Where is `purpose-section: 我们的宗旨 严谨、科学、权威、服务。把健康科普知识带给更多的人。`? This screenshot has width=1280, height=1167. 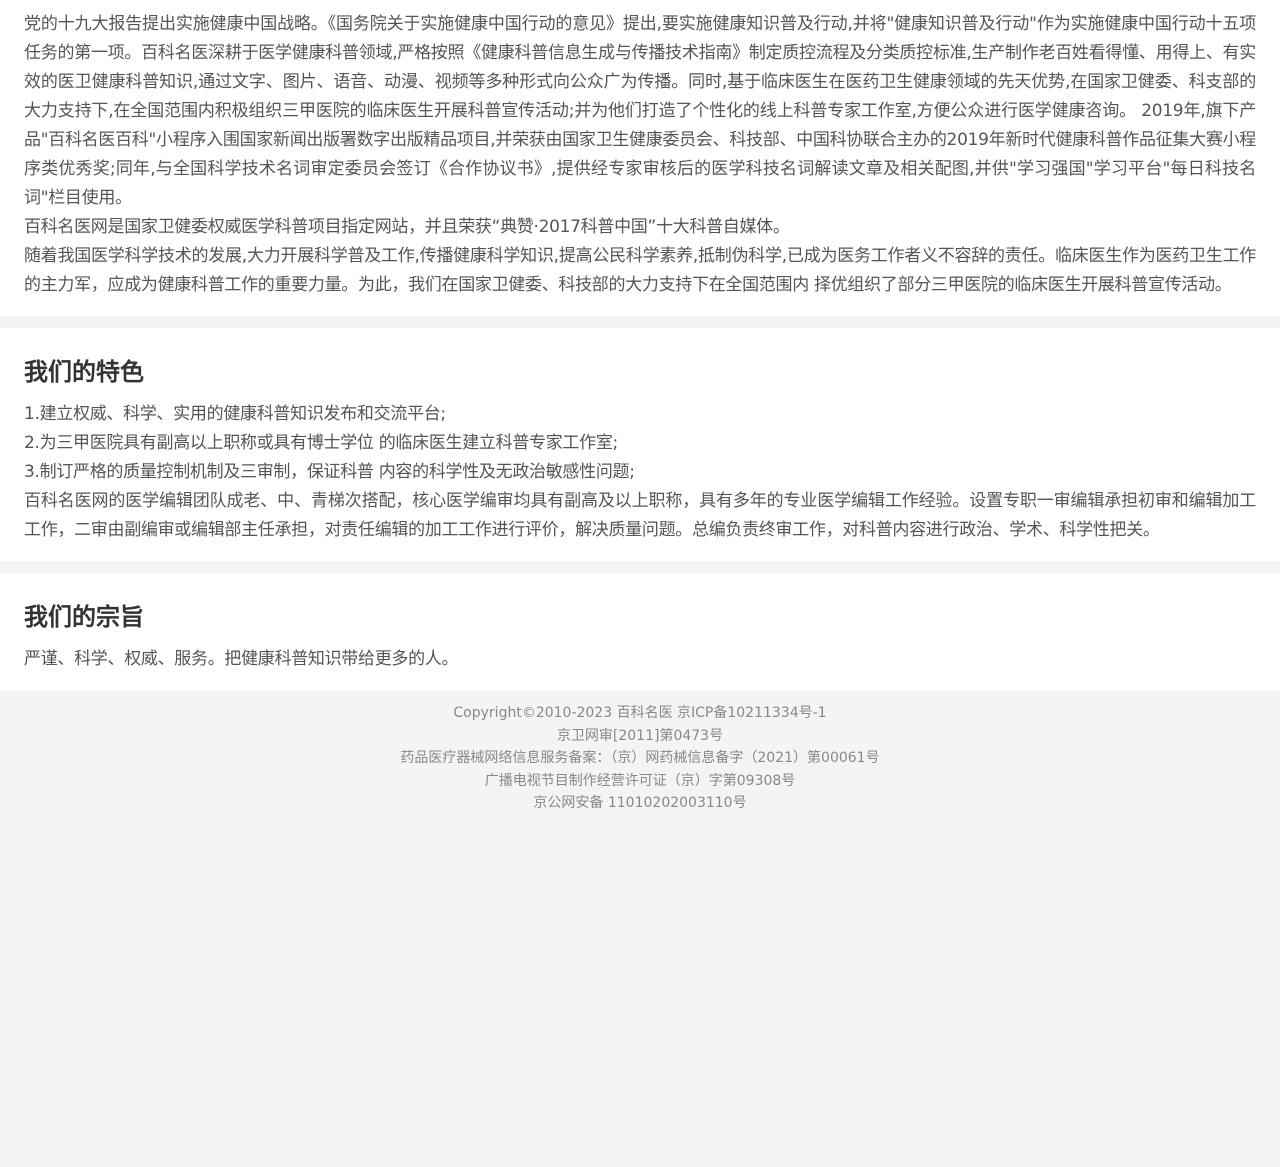 purpose-section: 我们的宗旨 严谨、科学、权威、服务。把健康科普知识带给更多的人。 is located at coordinates (640, 631).